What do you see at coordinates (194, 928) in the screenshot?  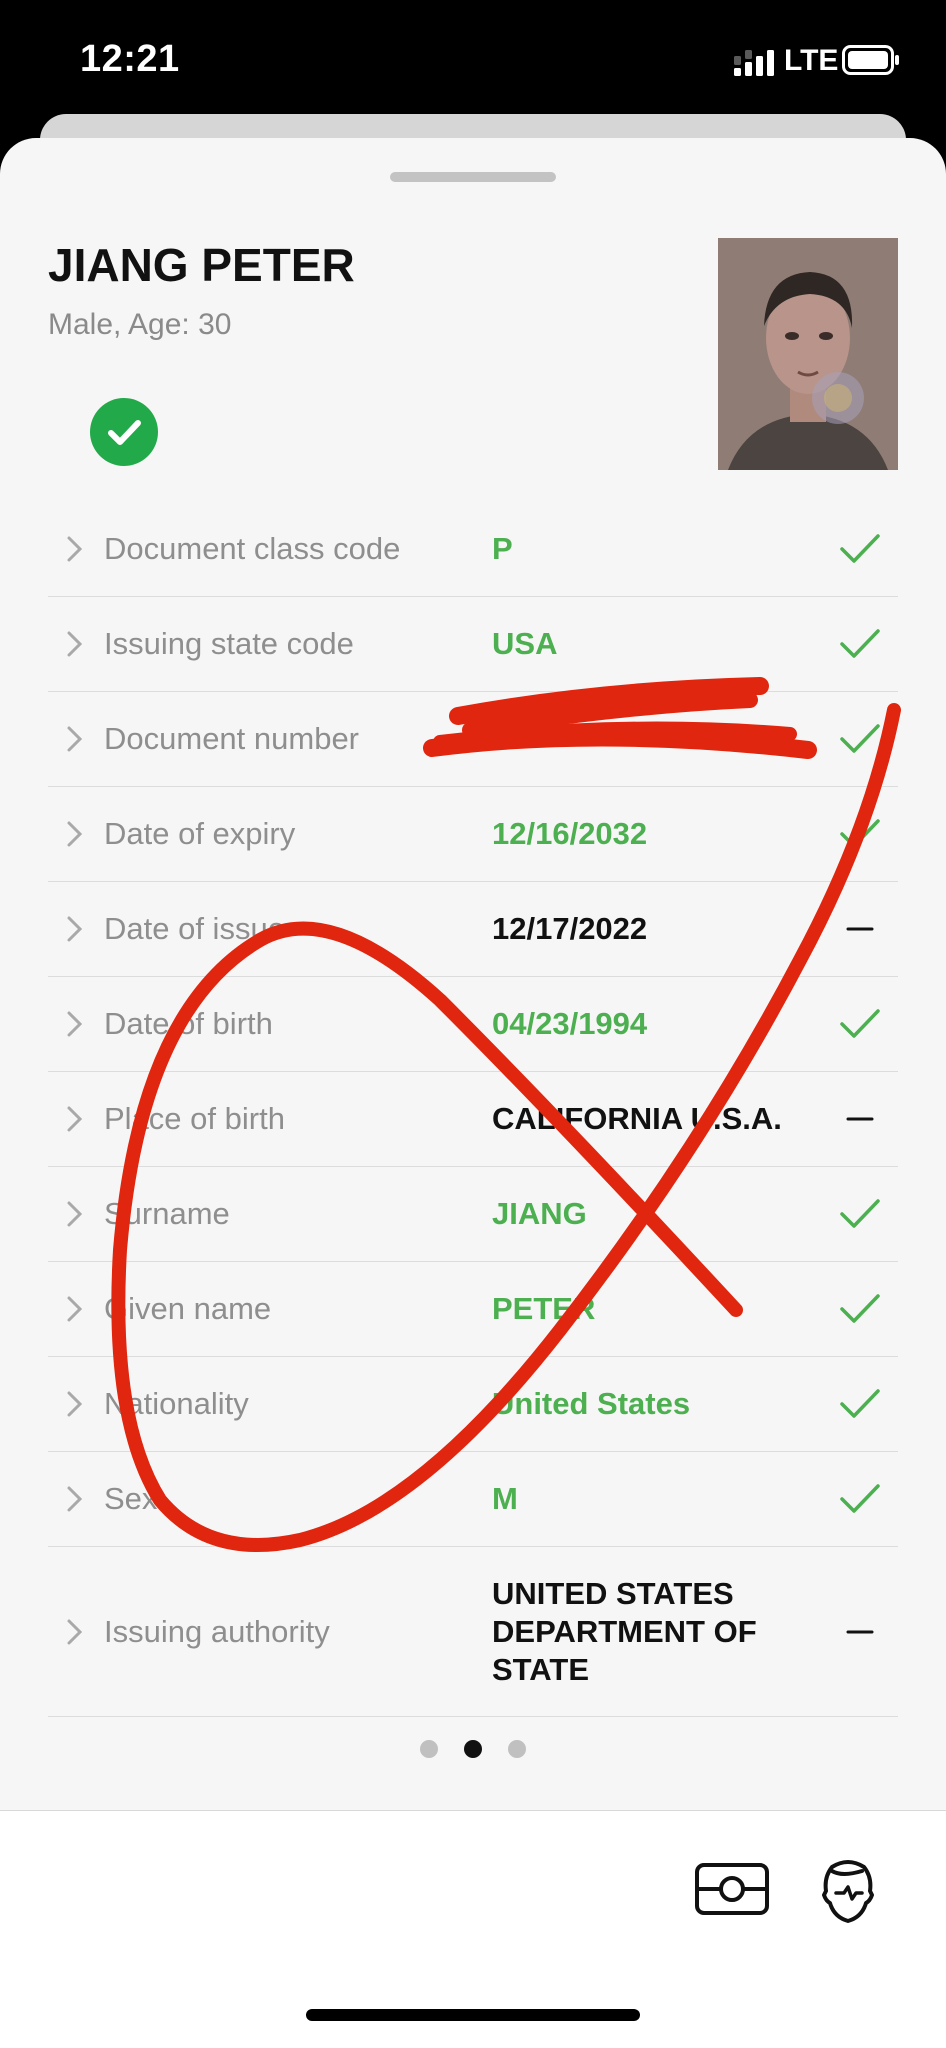 I see `field-label: Date of issue` at bounding box center [194, 928].